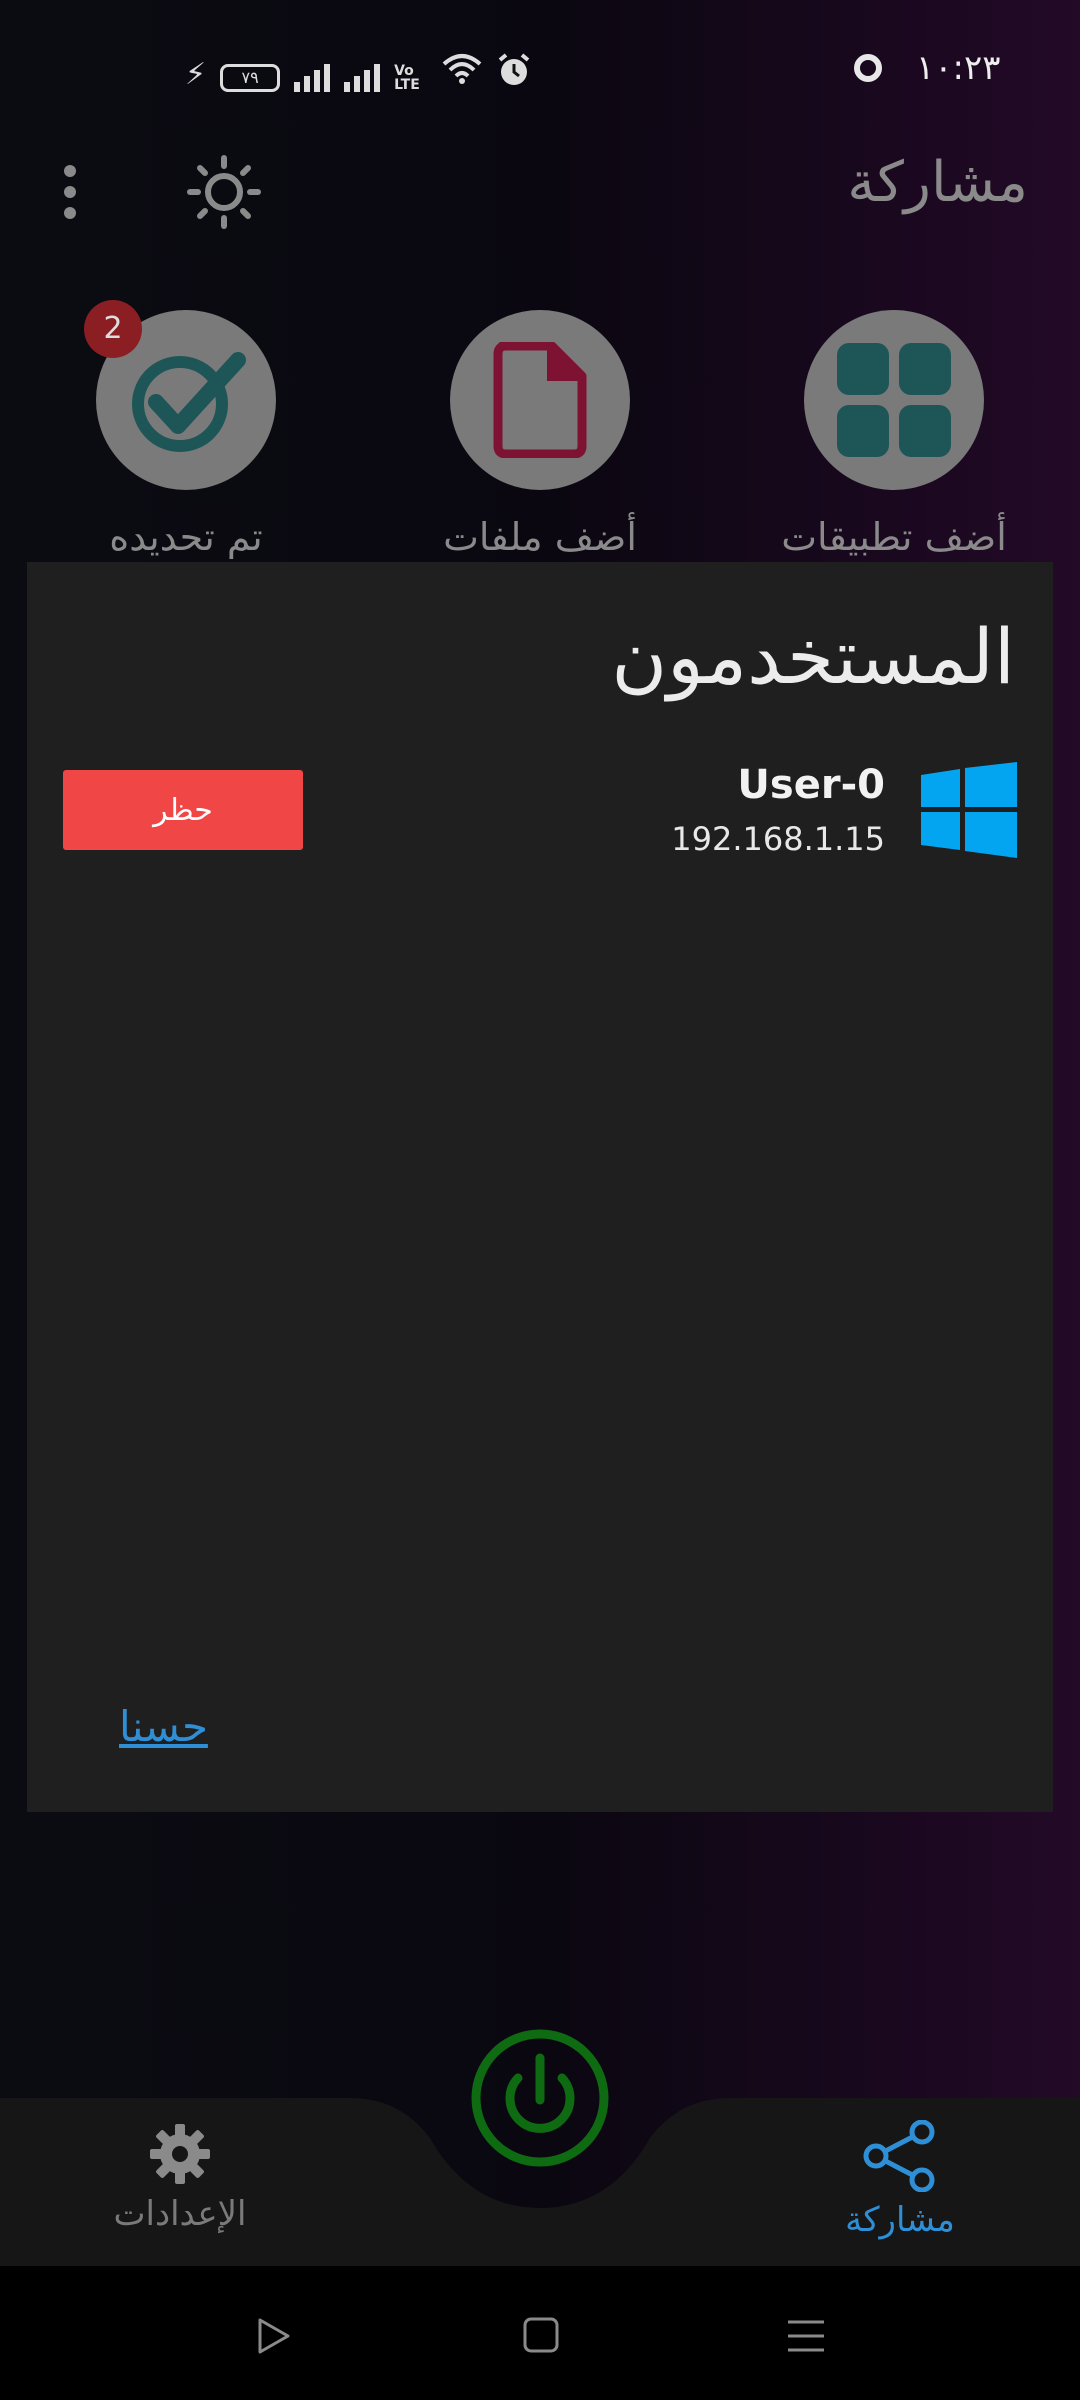 The width and height of the screenshot is (1080, 2400). I want to click on selected-count-badge: 2, so click(113, 329).